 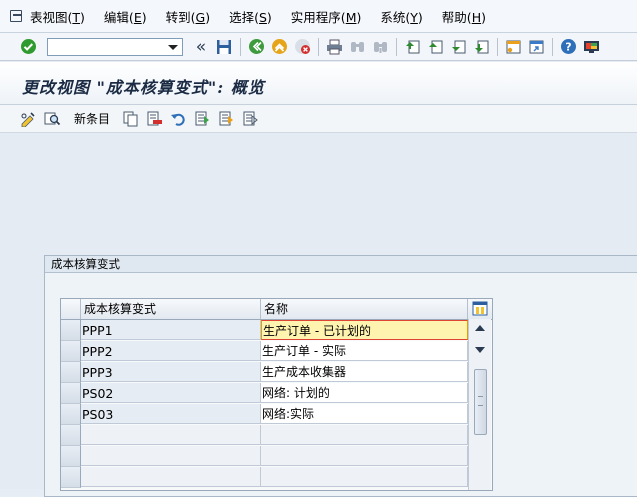 I want to click on column-header-variant: 成本核算变式, so click(x=171, y=309).